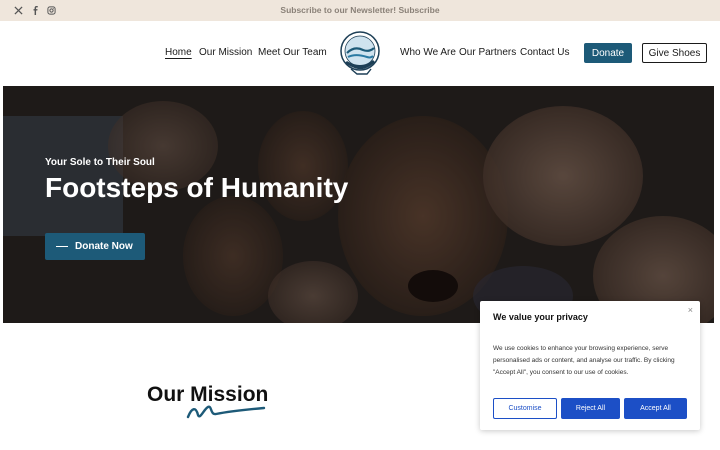 This screenshot has width=720, height=450. What do you see at coordinates (225, 52) in the screenshot?
I see `nav-our-mission: Our Mission` at bounding box center [225, 52].